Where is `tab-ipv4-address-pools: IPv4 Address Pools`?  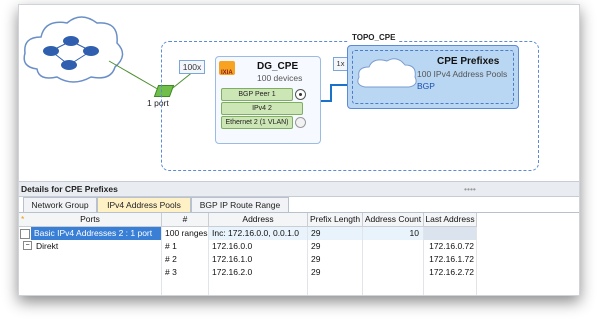 tab-ipv4-address-pools: IPv4 Address Pools is located at coordinates (144, 204).